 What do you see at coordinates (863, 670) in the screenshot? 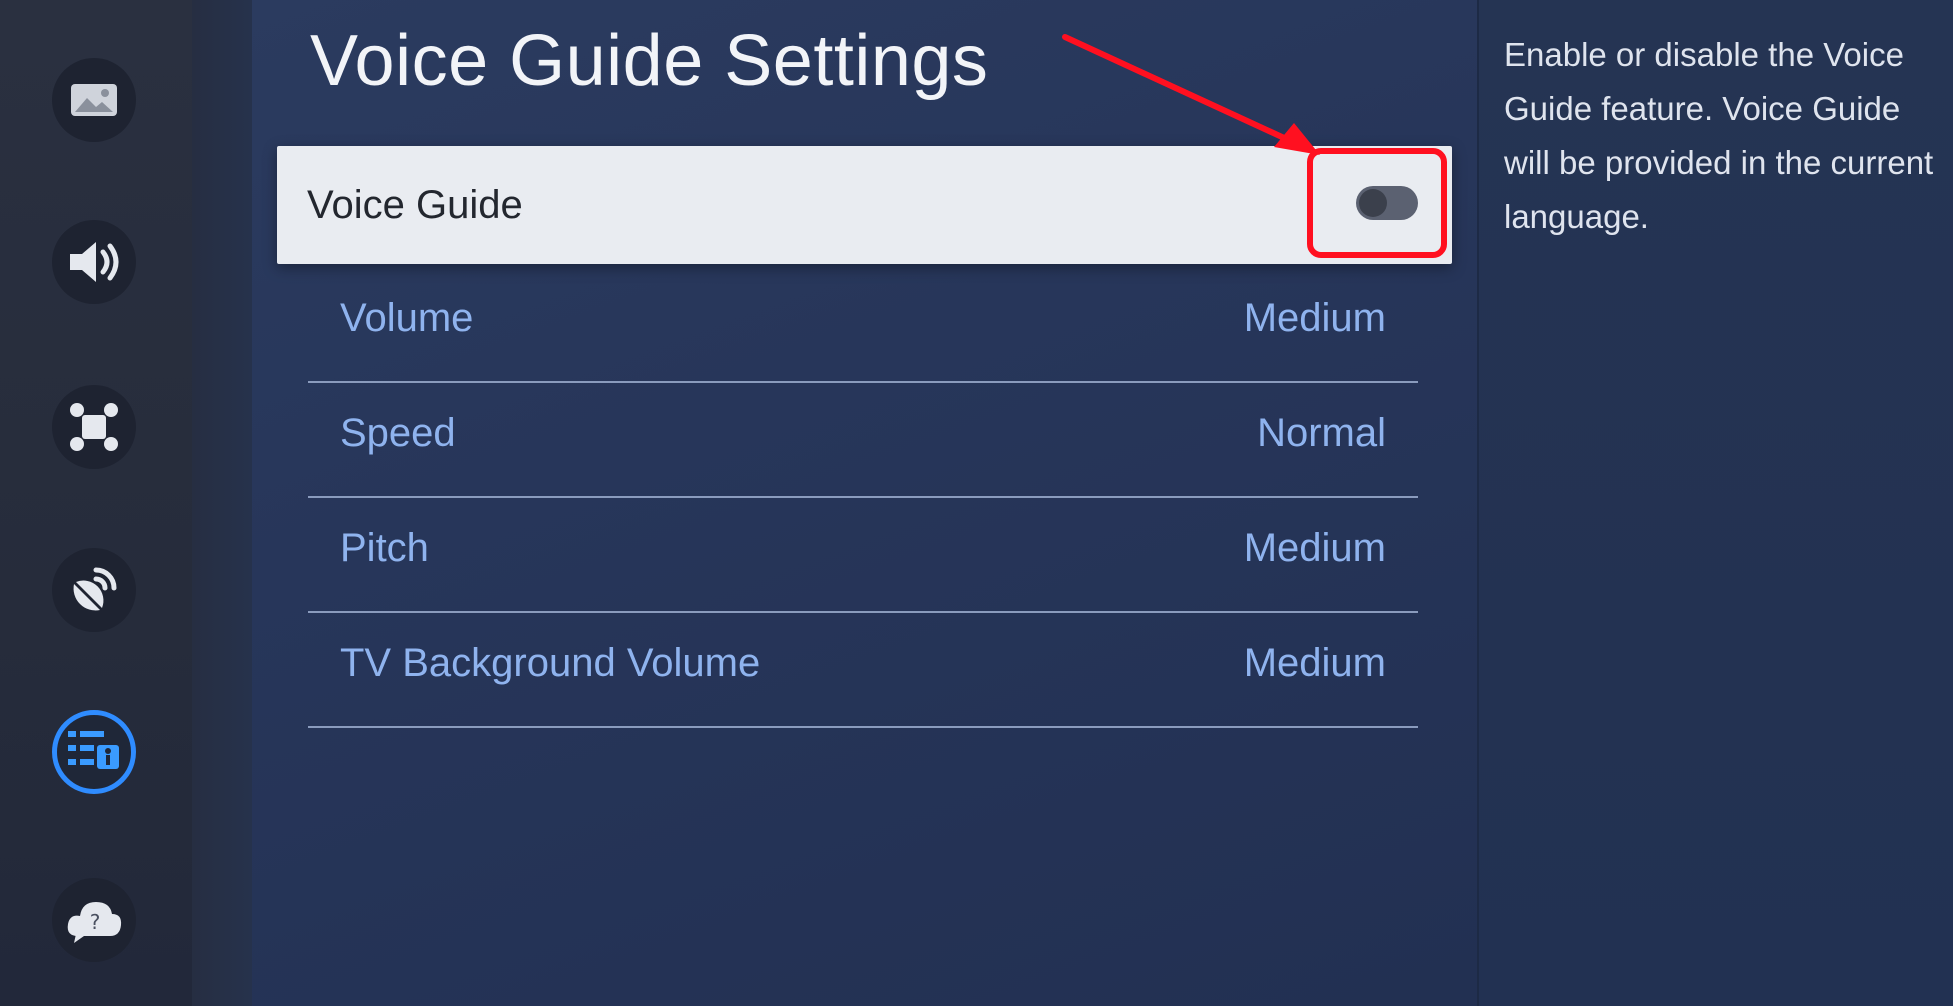
I see `setting-row-tv-background-volume: TV Background Volume Medium` at bounding box center [863, 670].